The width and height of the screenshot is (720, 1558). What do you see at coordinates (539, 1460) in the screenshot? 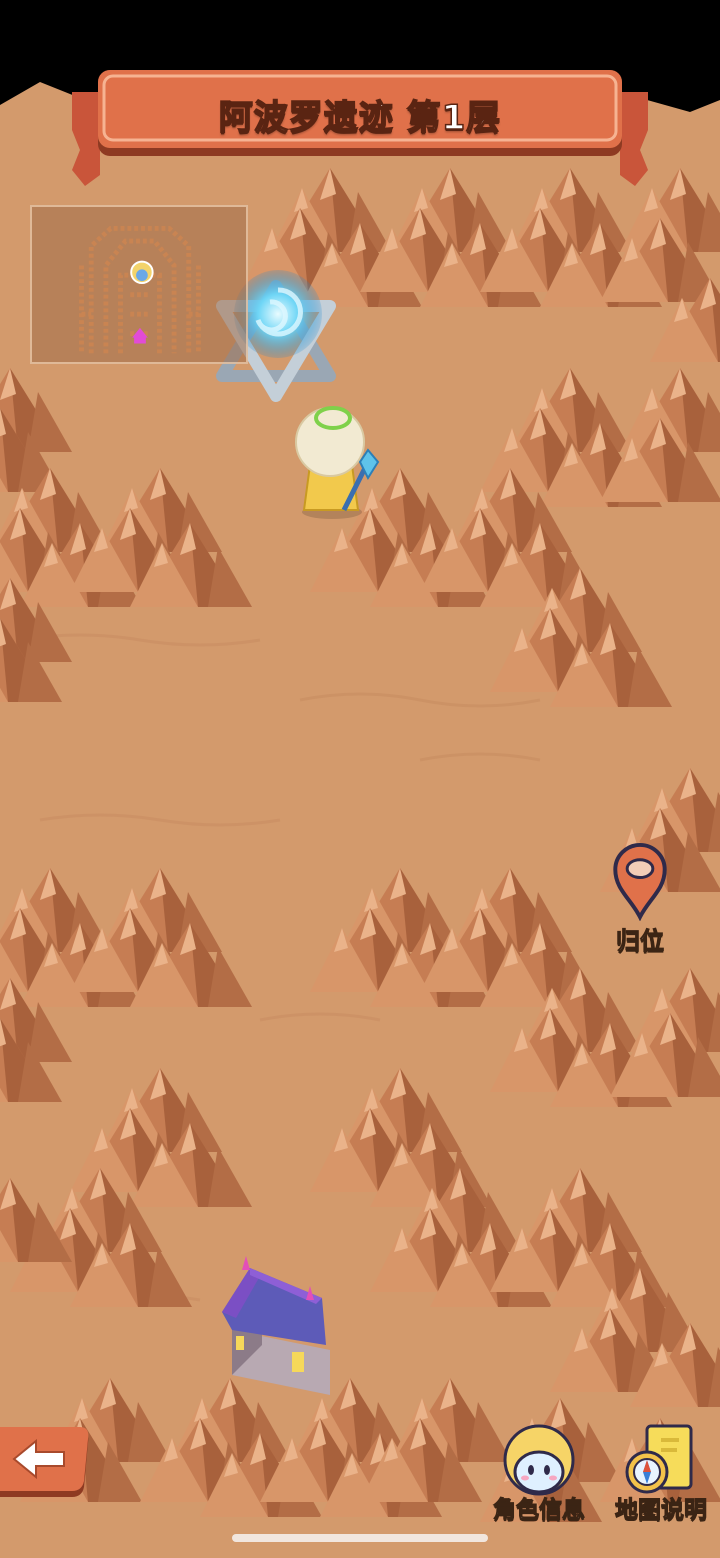
I see `character-portrait-icon` at bounding box center [539, 1460].